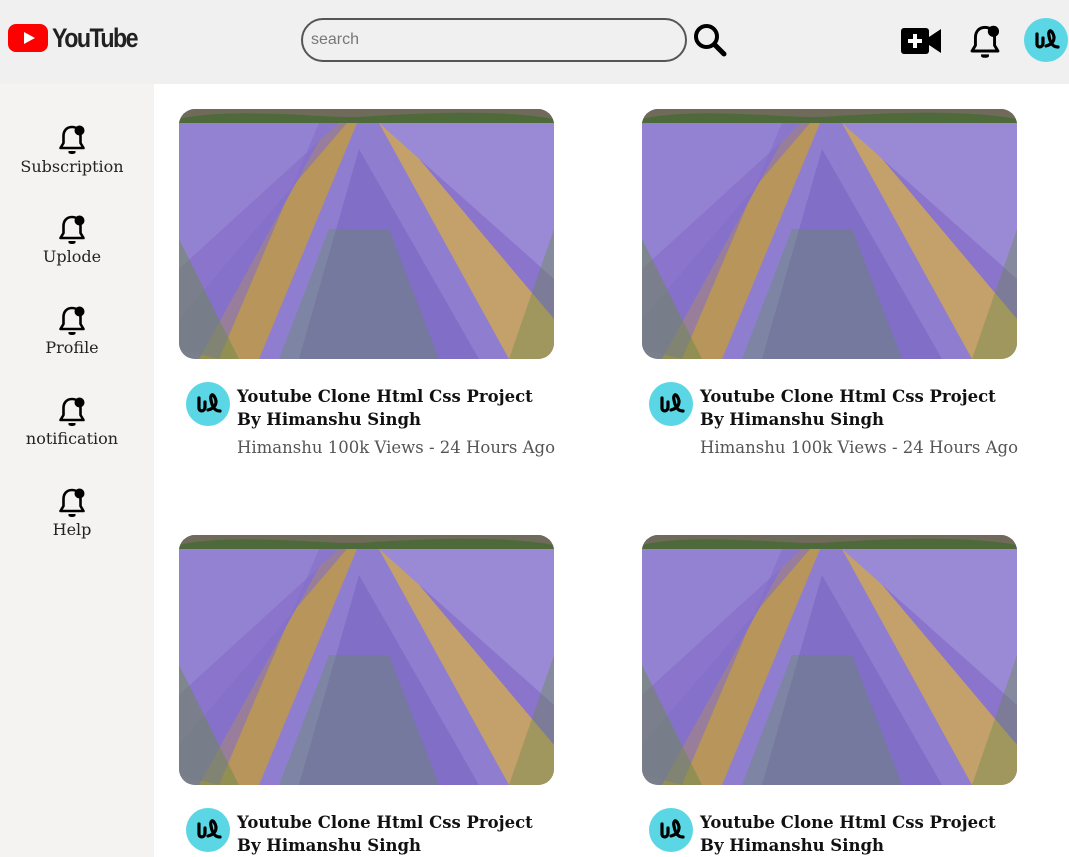 This screenshot has width=1069, height=857. What do you see at coordinates (72, 529) in the screenshot?
I see `sidebar-item-label: Help` at bounding box center [72, 529].